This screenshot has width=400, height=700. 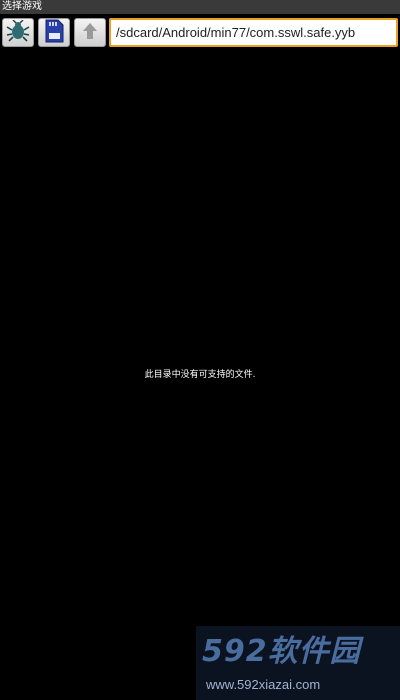 I want to click on window-title: 选择游戏, so click(x=200, y=7).